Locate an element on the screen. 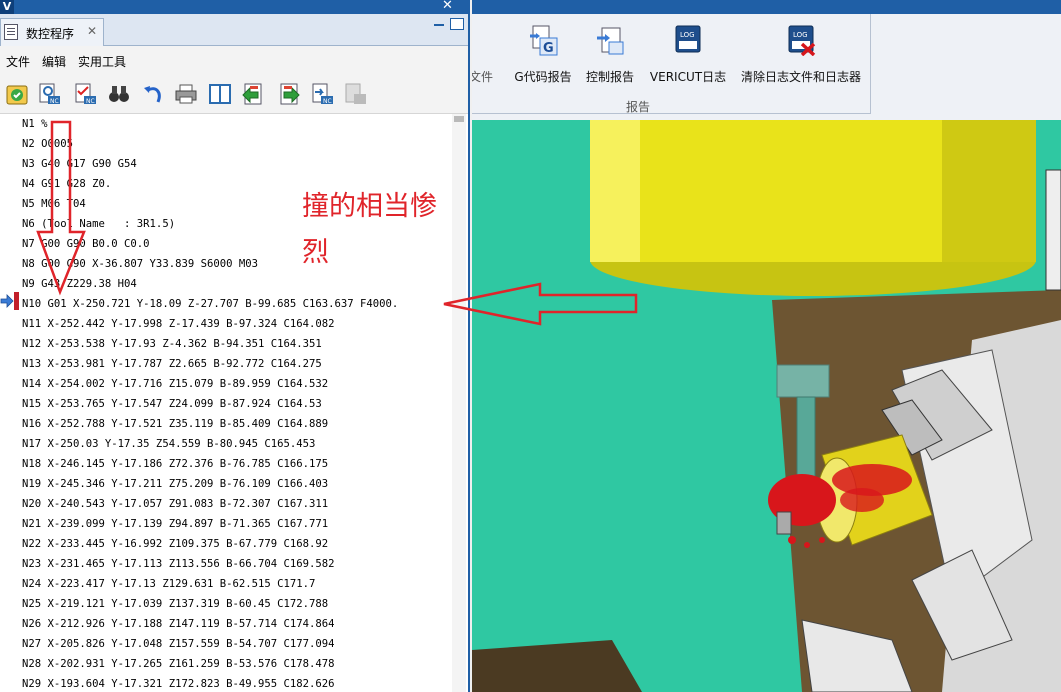 This screenshot has width=1061, height=692. vericut-log-button: LOG VERICUT日志 is located at coordinates (688, 62).